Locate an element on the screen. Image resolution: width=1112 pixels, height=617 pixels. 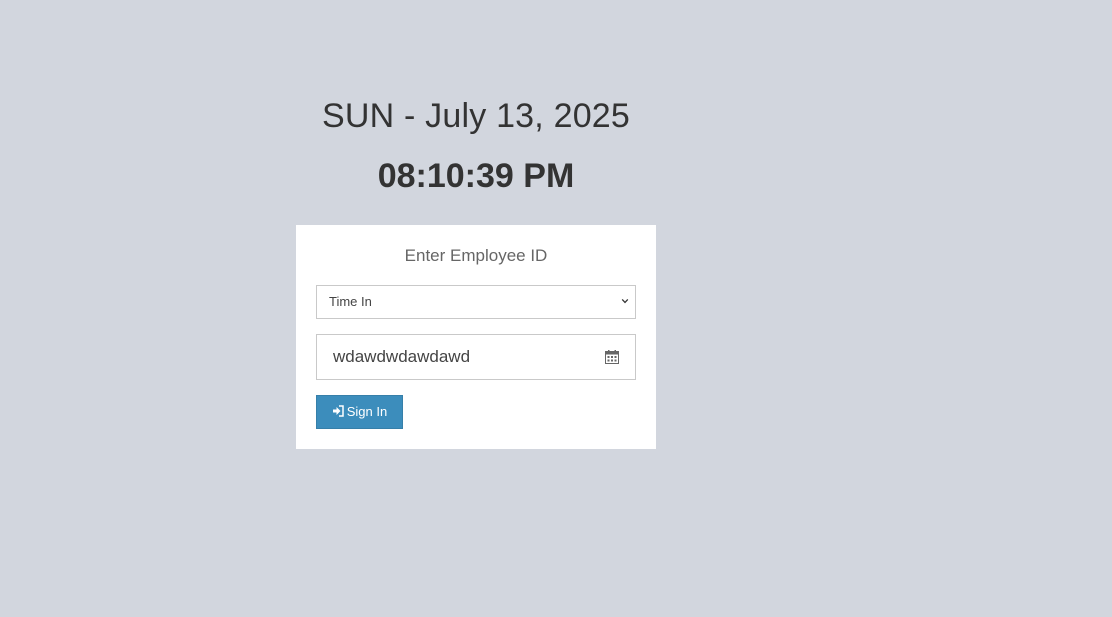
calendar-icon is located at coordinates (612, 357).